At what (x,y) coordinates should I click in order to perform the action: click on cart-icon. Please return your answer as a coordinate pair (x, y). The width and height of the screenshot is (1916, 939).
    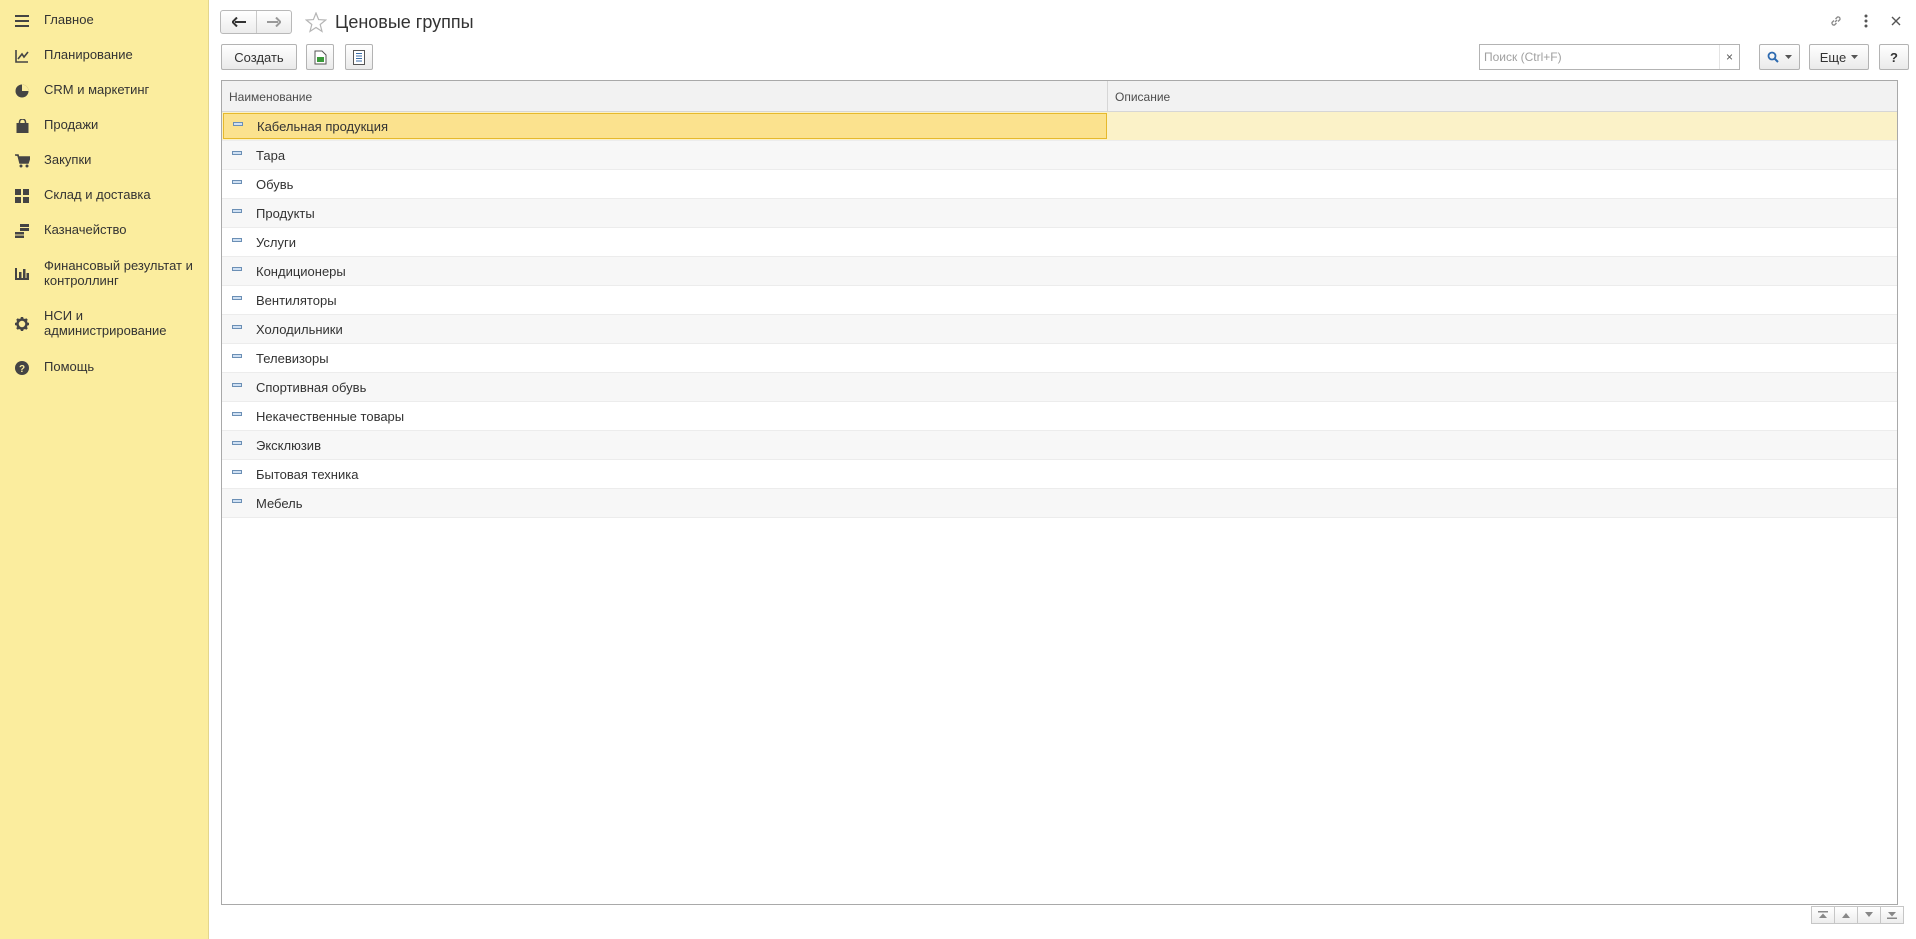
    Looking at the image, I should click on (22, 161).